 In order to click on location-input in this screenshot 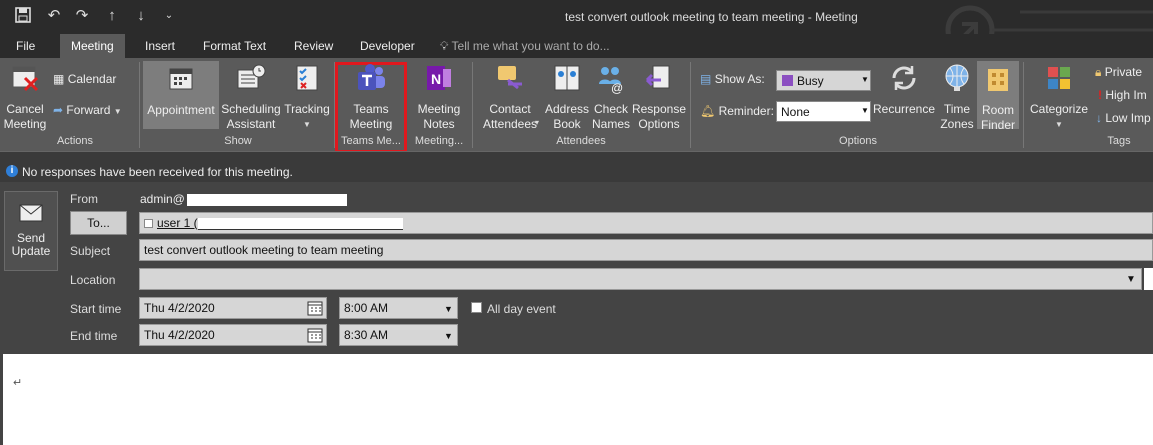, I will do `click(640, 279)`.